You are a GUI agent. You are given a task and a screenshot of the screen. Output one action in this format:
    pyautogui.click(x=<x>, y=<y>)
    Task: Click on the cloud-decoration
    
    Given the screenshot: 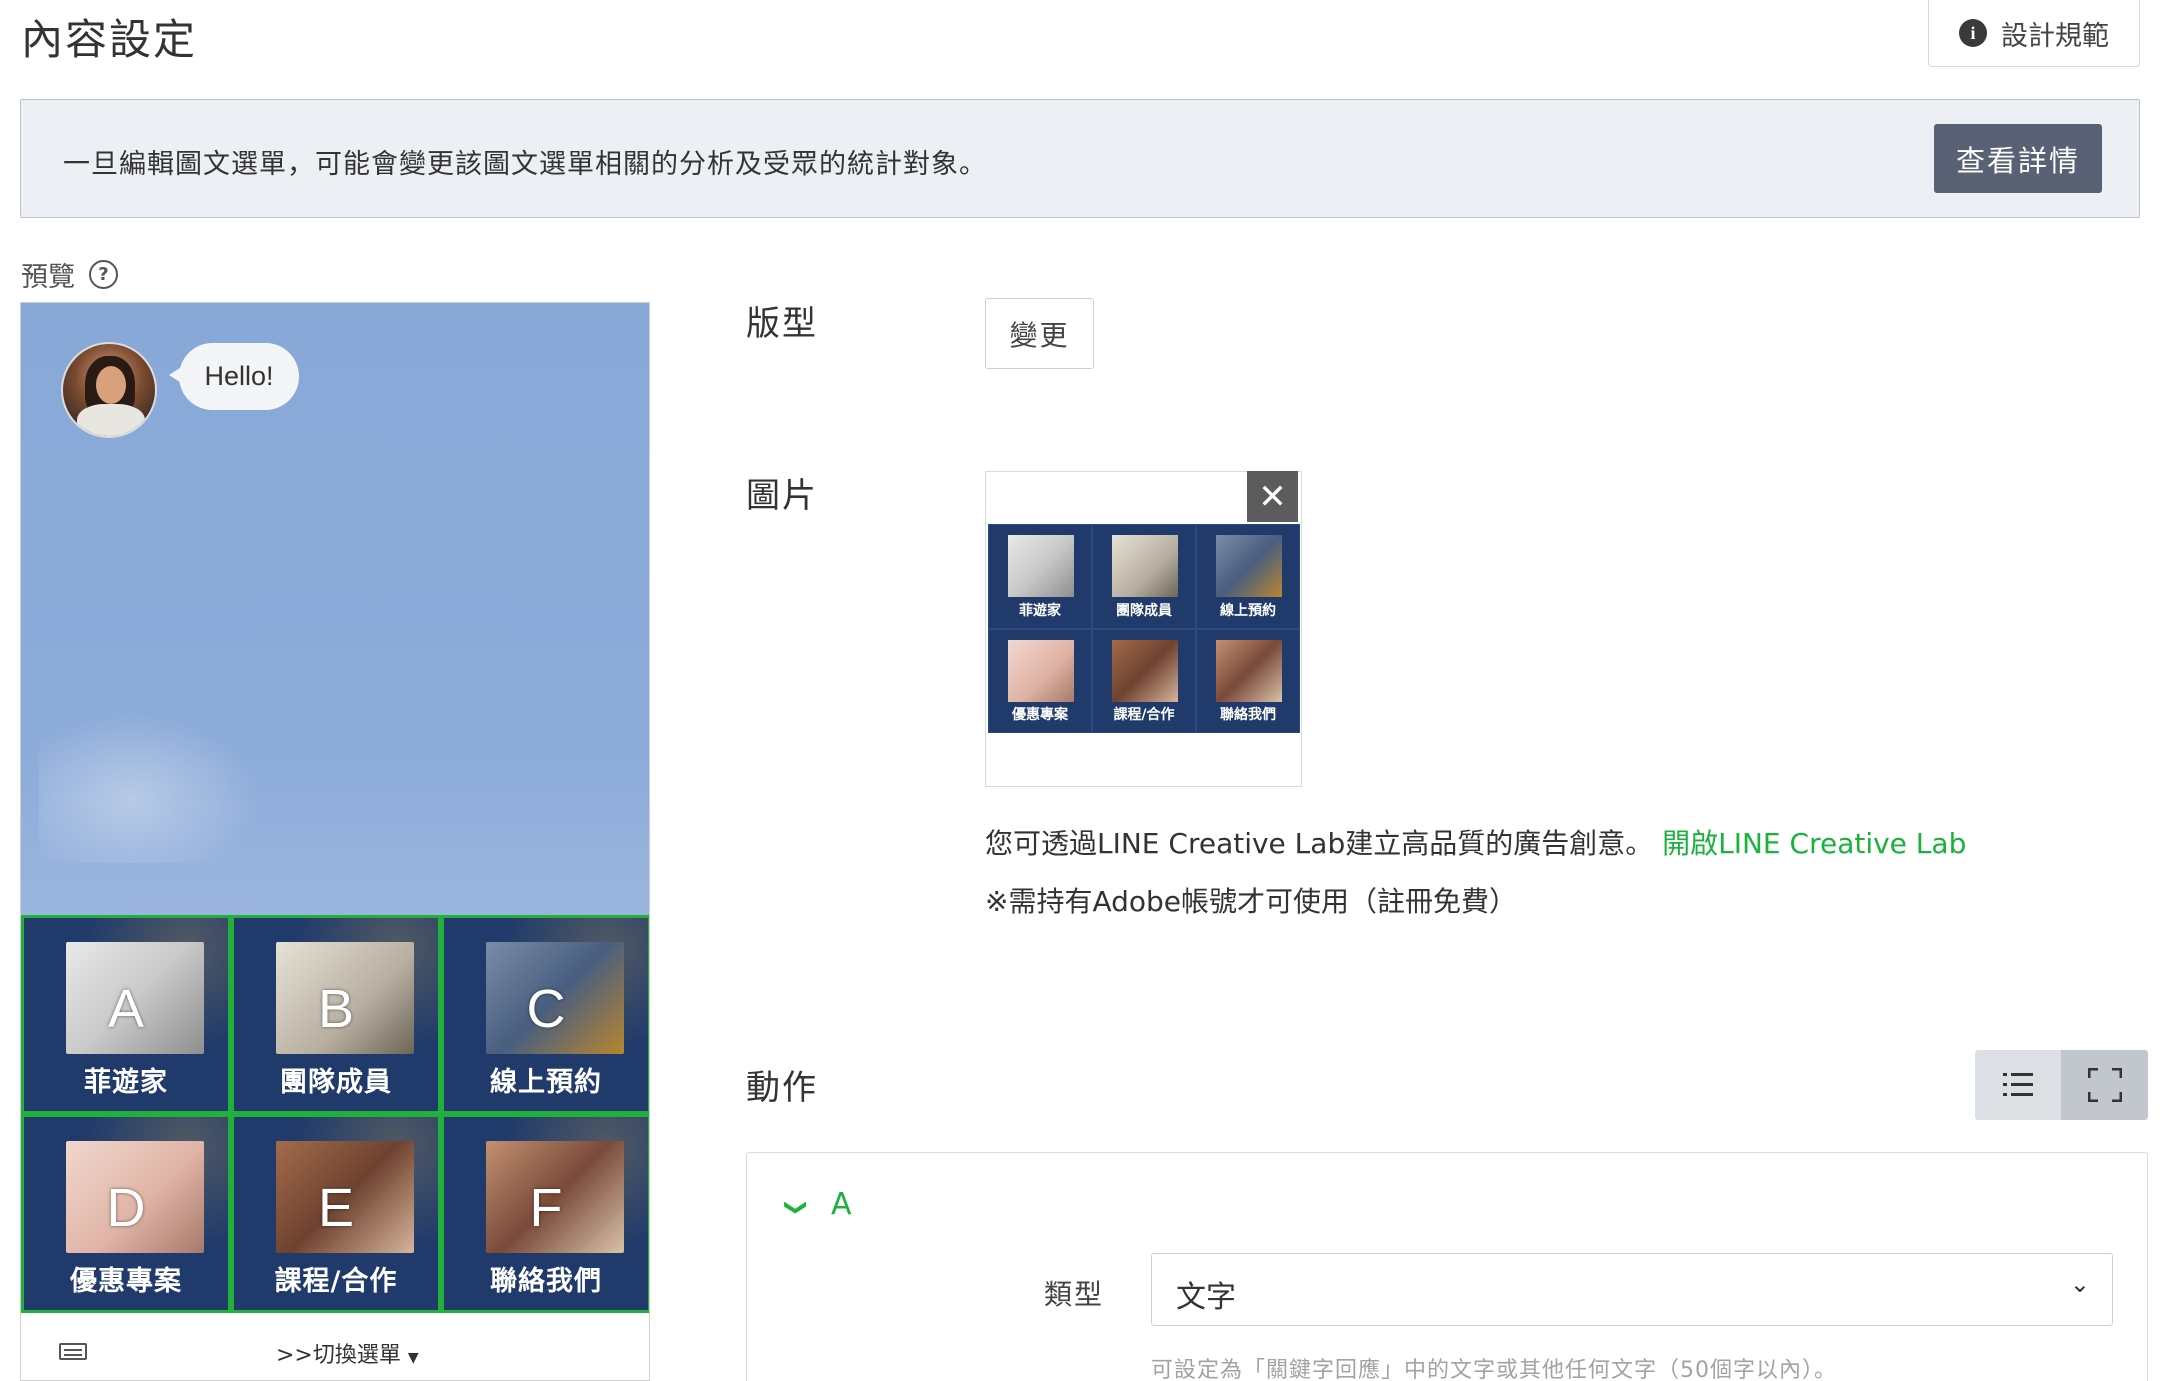 What is the action you would take?
    pyautogui.click(x=154, y=783)
    